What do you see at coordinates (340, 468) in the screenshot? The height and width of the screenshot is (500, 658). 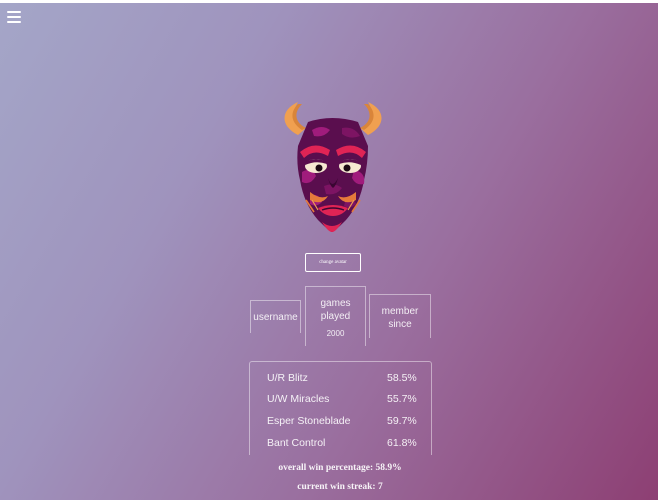 I see `overall-win-percentage: overall win percentage: 58.9%` at bounding box center [340, 468].